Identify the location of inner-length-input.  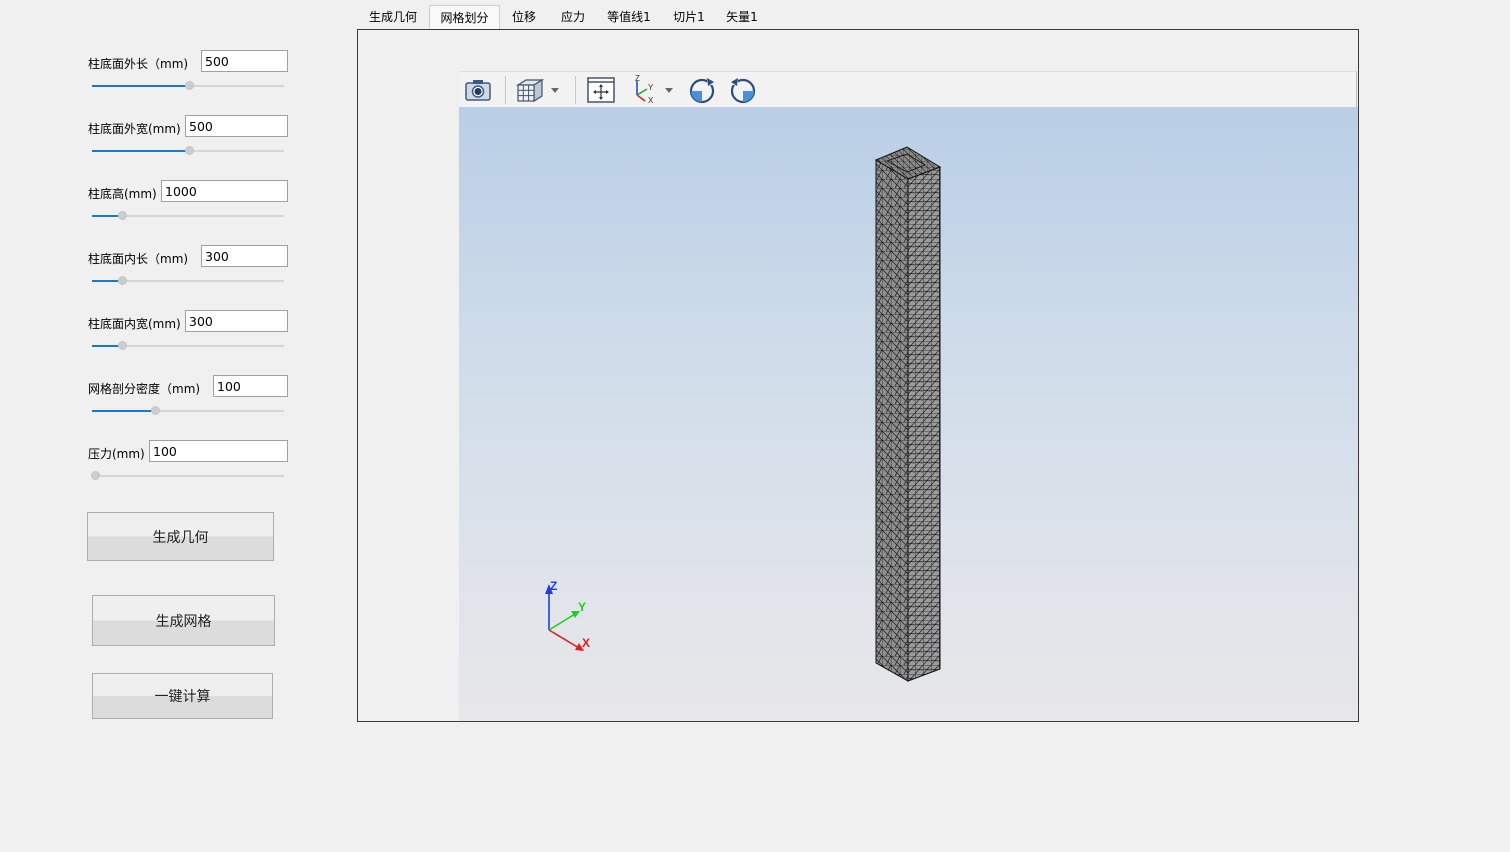
(244, 256).